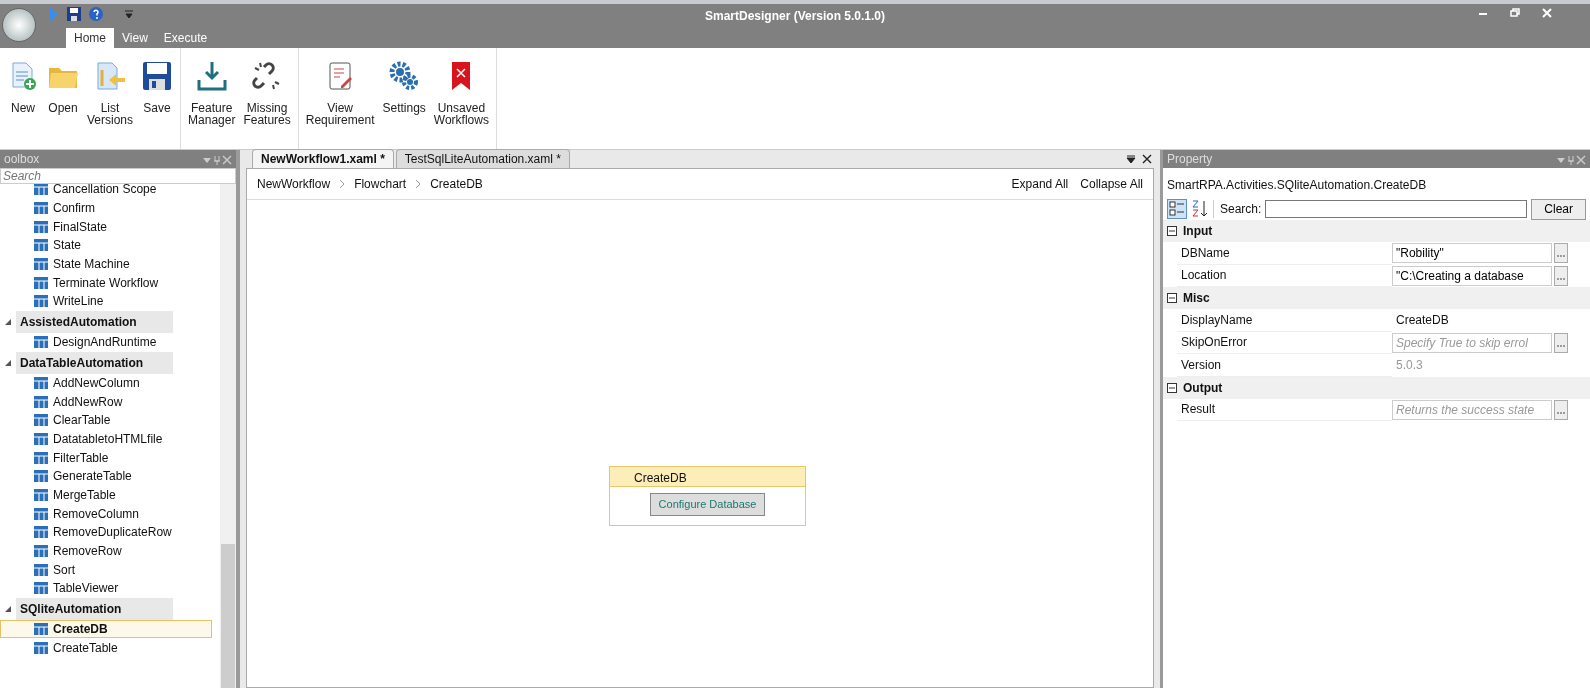 The width and height of the screenshot is (1590, 688). What do you see at coordinates (1040, 184) in the screenshot?
I see `toolbar-link: Expand All` at bounding box center [1040, 184].